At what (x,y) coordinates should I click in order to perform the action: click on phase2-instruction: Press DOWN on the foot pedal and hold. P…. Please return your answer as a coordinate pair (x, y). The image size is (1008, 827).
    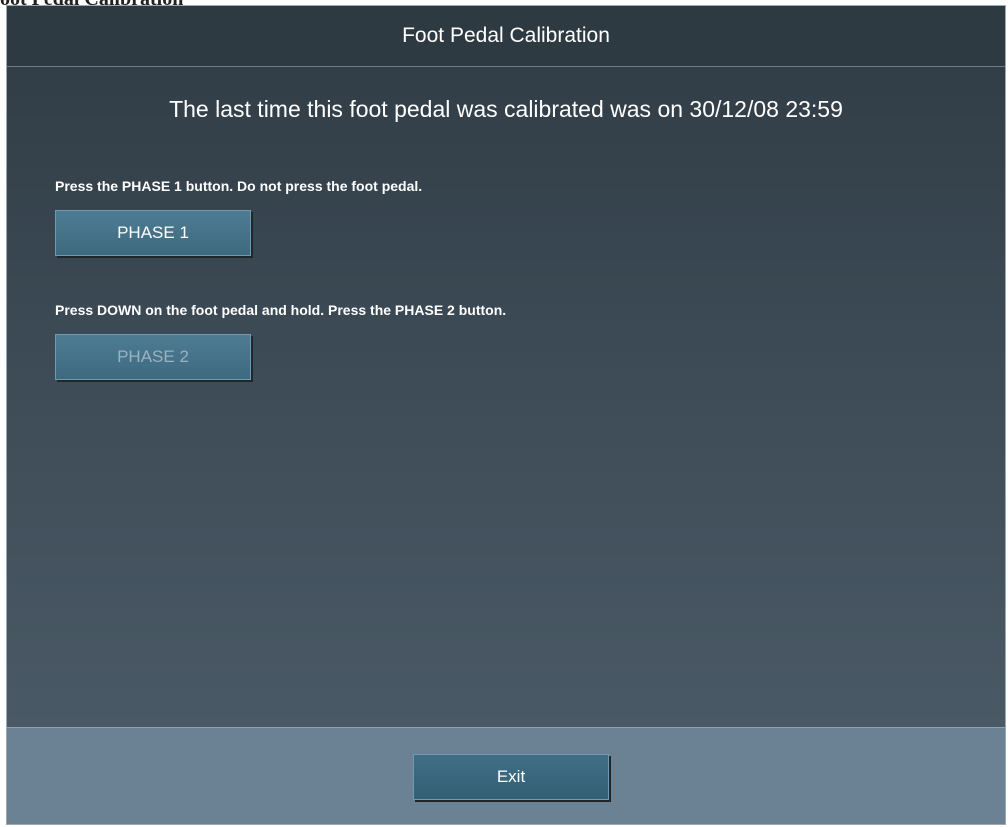
    Looking at the image, I should click on (281, 310).